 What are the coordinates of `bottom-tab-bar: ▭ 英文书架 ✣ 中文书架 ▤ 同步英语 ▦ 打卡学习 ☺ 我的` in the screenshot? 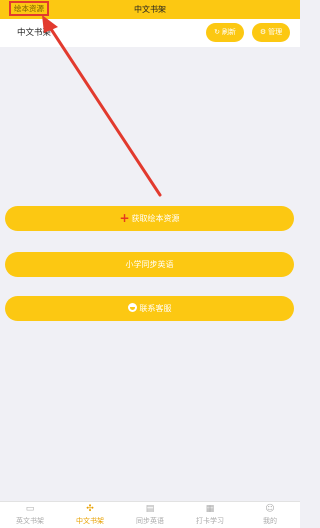 It's located at (150, 514).